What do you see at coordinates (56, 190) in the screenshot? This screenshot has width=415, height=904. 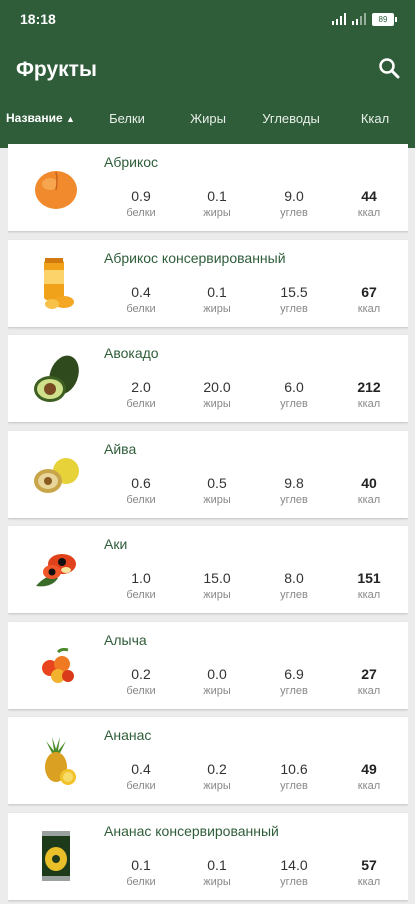 I see `apricot-icon` at bounding box center [56, 190].